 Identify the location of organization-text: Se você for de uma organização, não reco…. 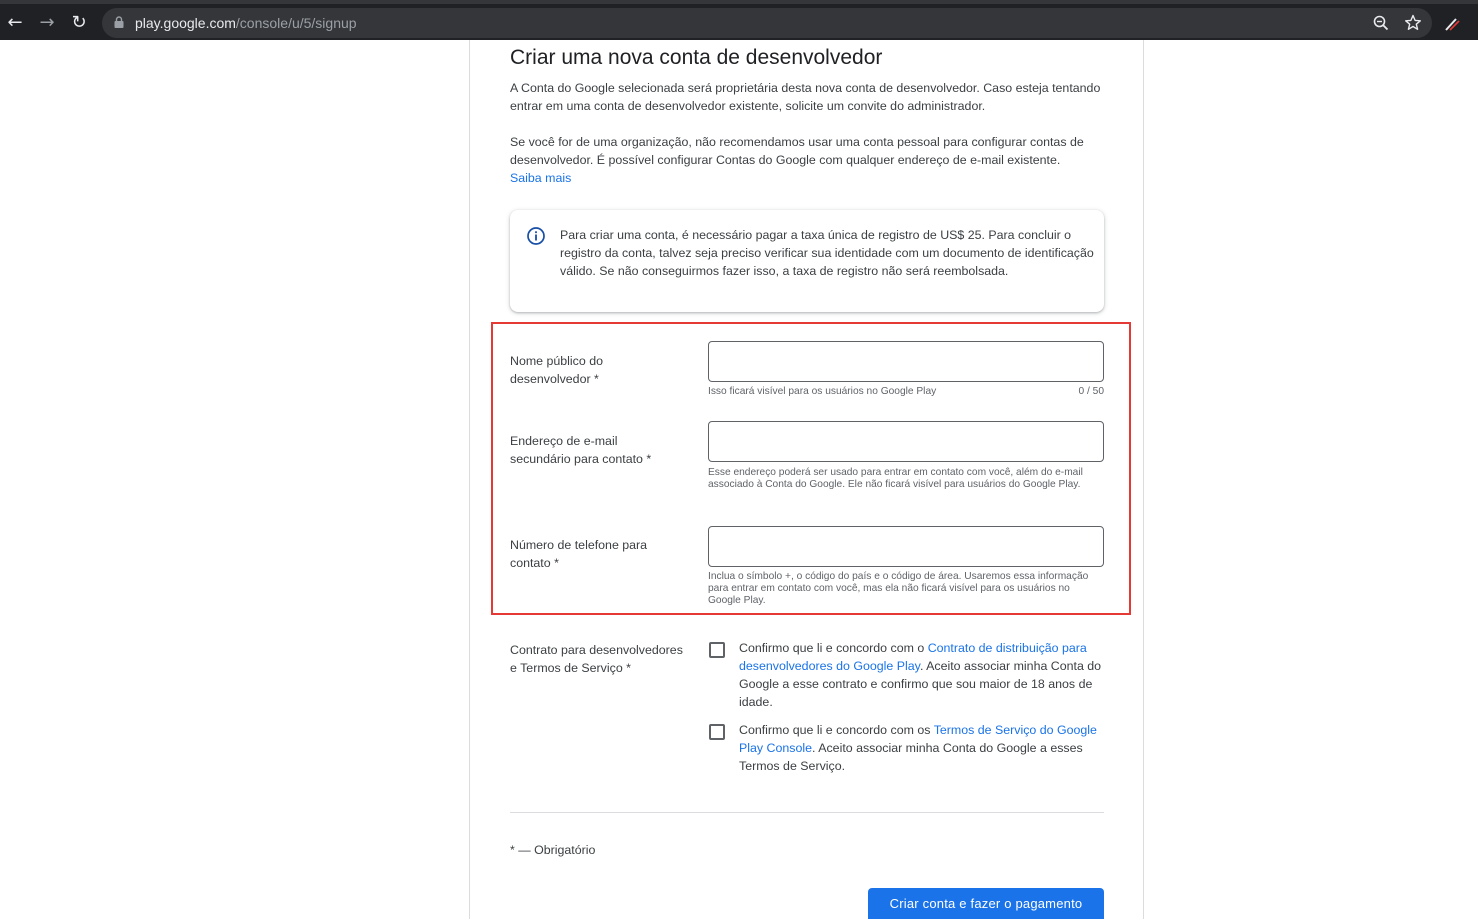
(797, 151).